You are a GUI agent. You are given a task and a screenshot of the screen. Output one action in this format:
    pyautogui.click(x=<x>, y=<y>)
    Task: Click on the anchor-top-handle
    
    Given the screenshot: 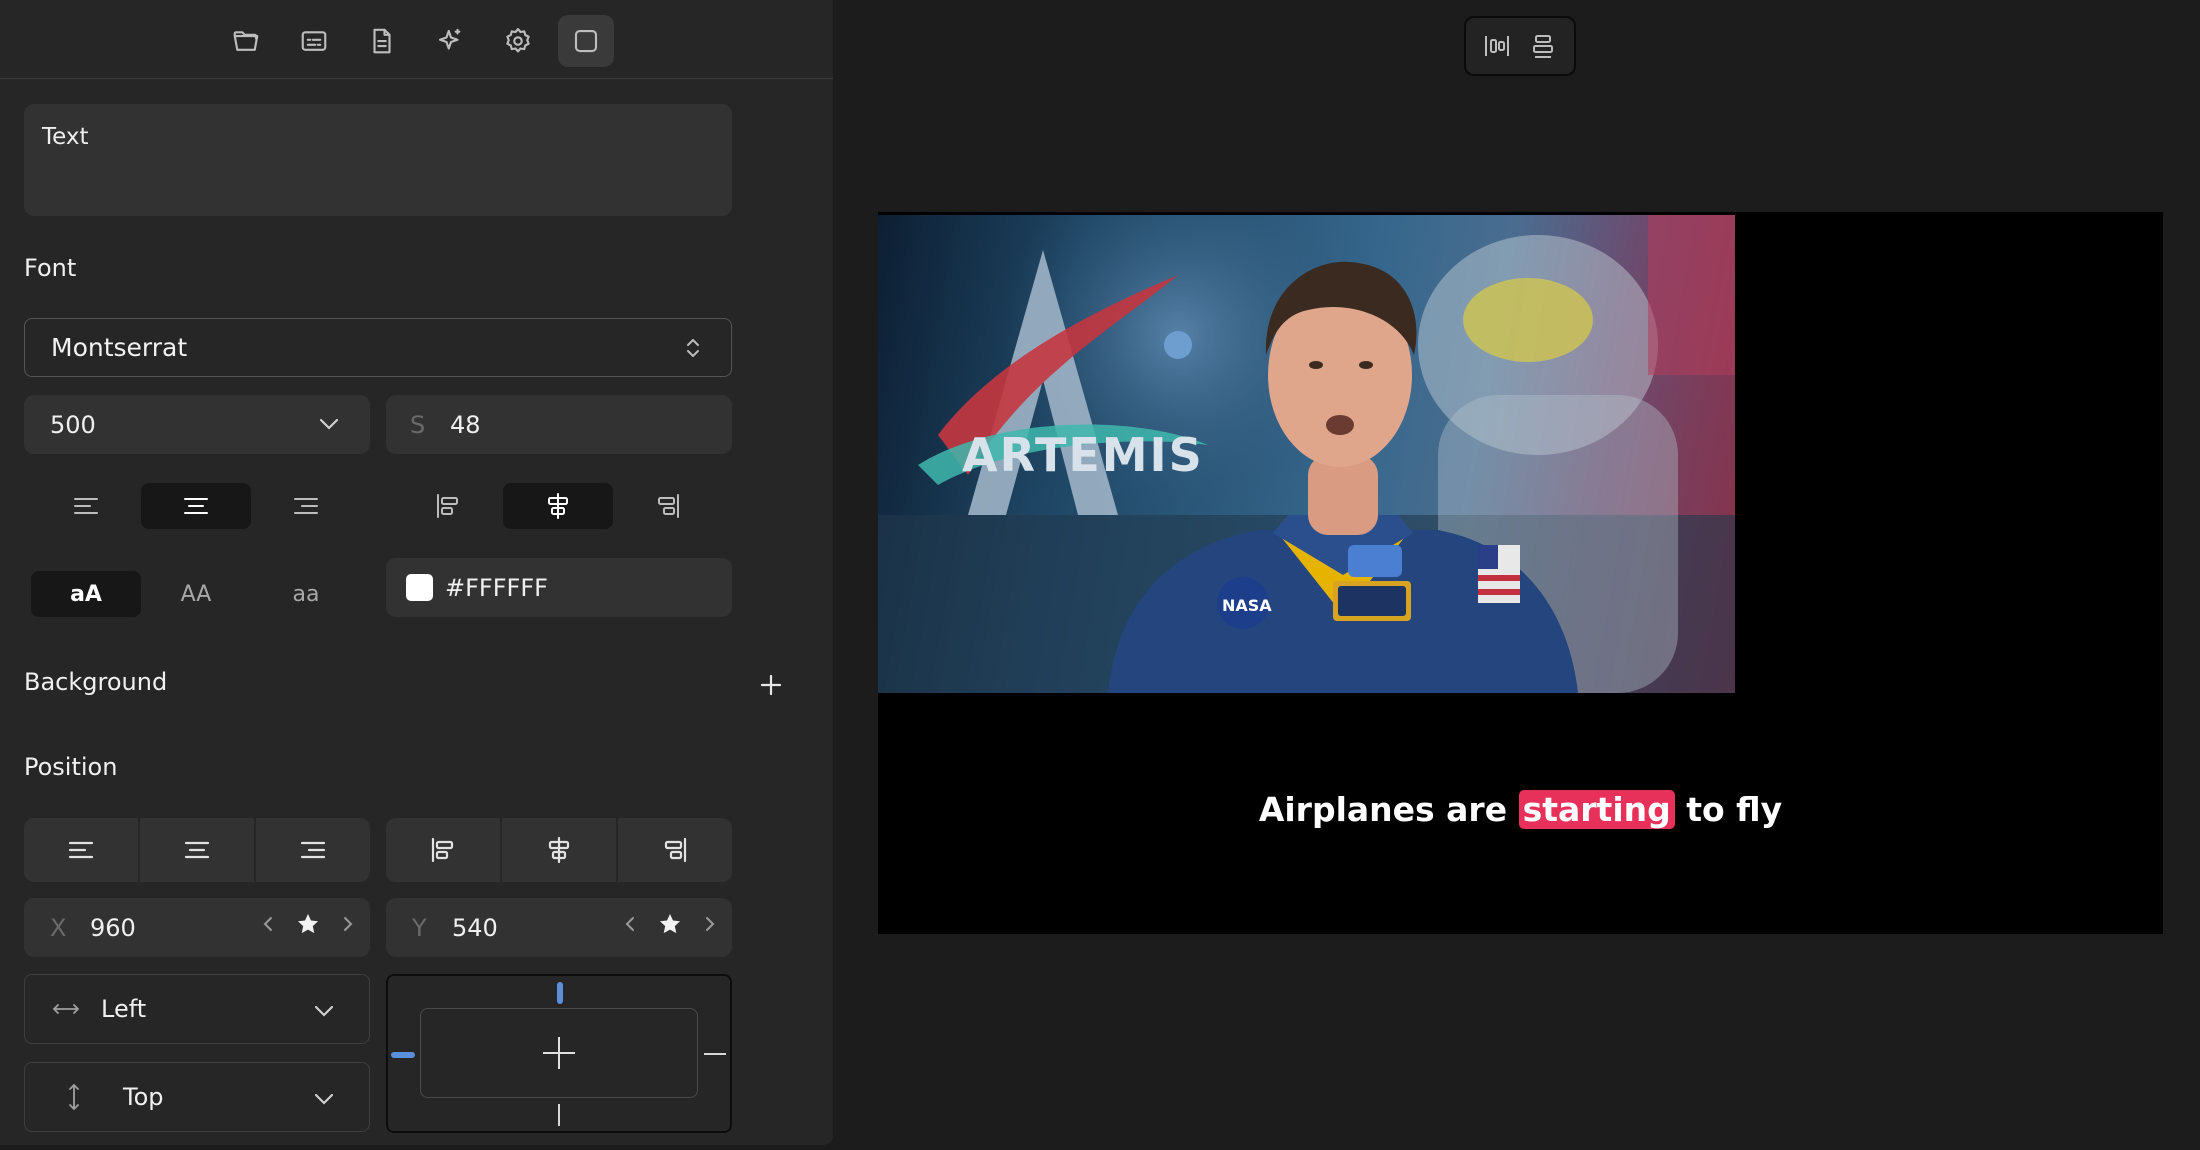 What is the action you would take?
    pyautogui.click(x=560, y=993)
    